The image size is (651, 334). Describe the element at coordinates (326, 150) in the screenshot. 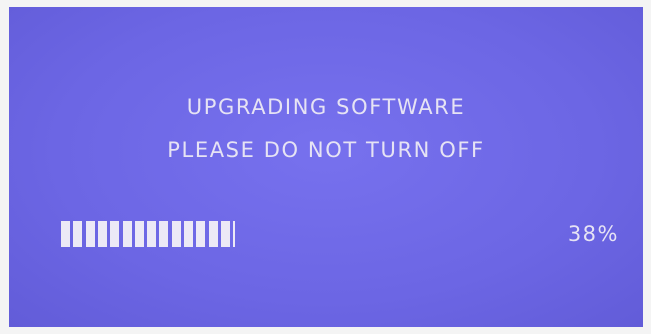

I see `warning-message: PLEASE DO NOT TURN OFF` at that location.